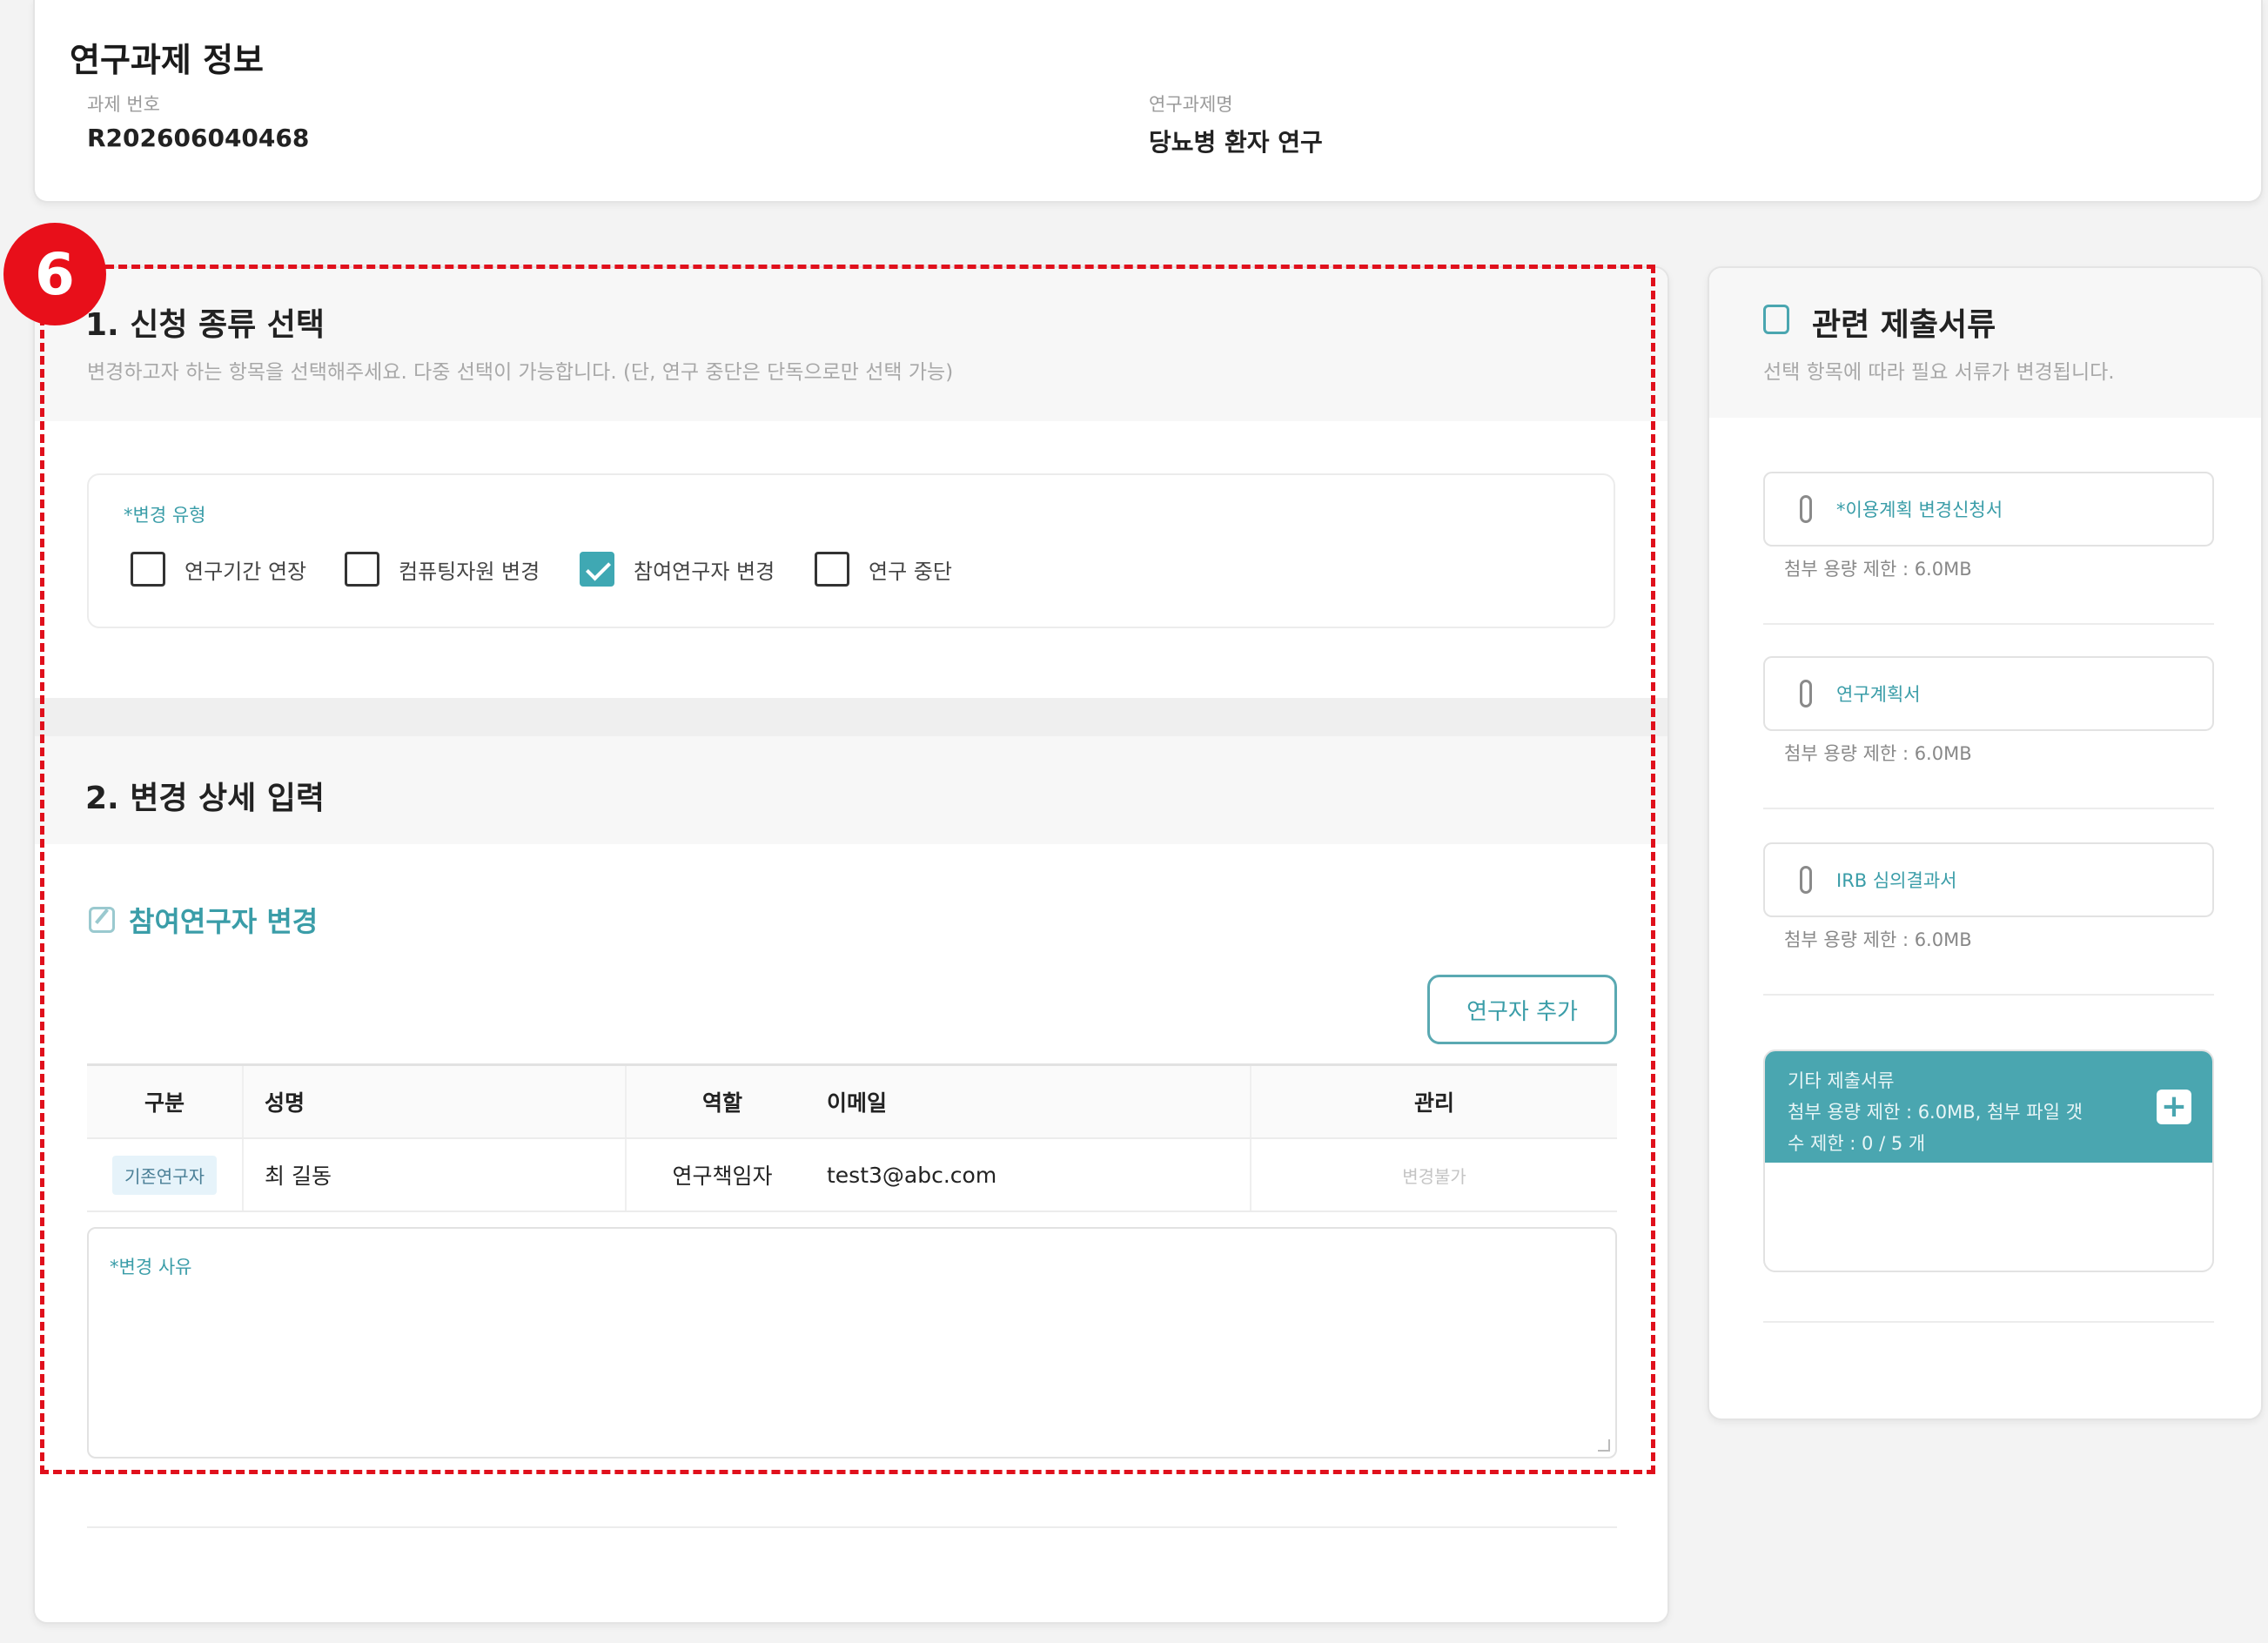  I want to click on option-researcher-change: 참여연구자 변경, so click(677, 569).